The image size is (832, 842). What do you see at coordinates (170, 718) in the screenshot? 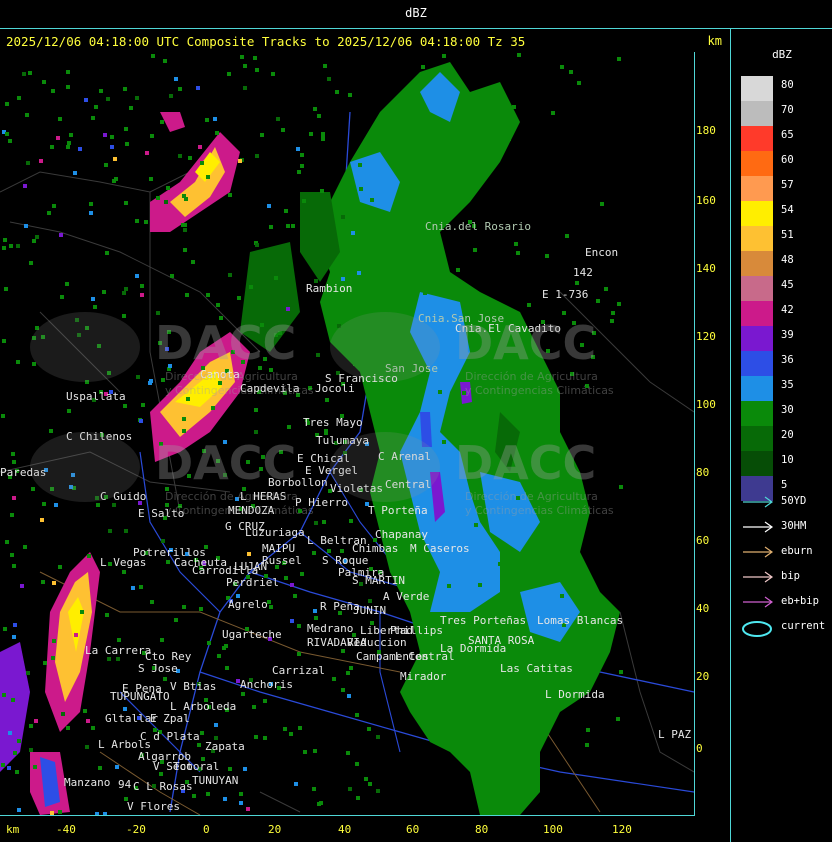
I see `place-label: E Zpal` at bounding box center [170, 718].